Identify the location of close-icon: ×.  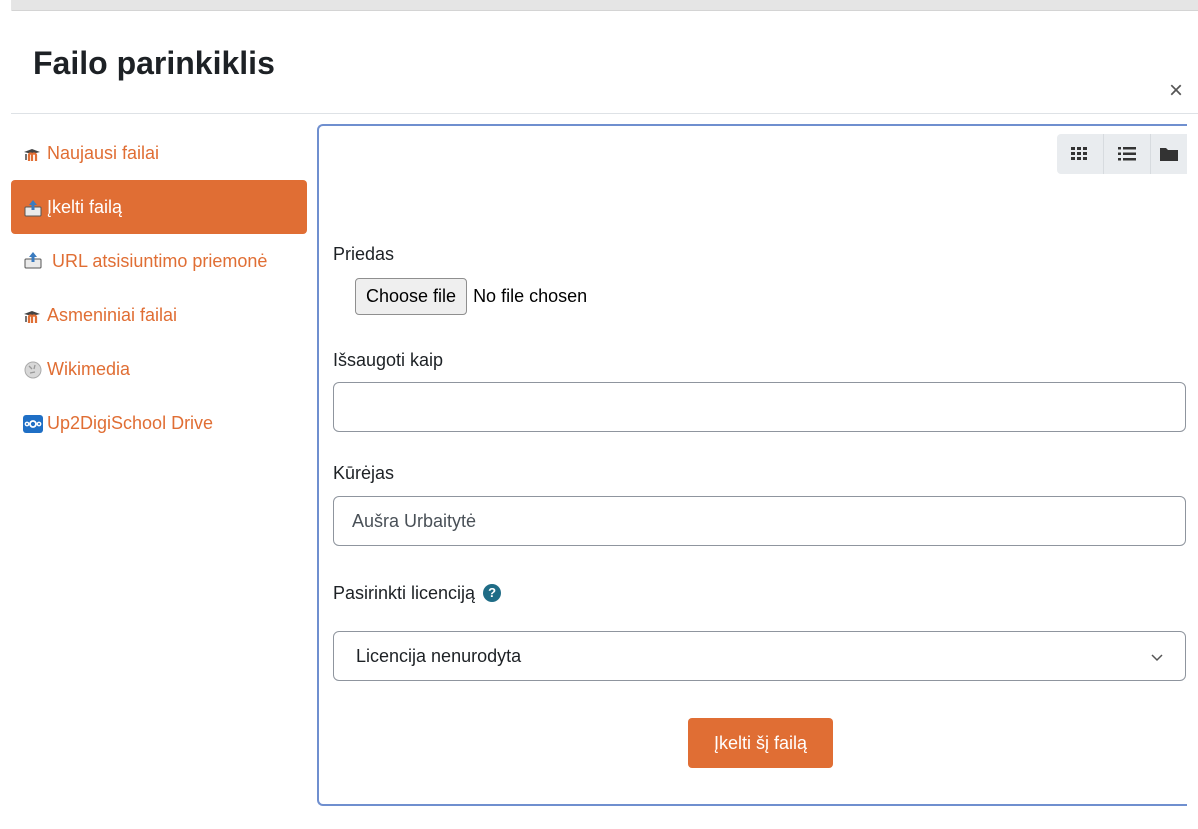
(1176, 91).